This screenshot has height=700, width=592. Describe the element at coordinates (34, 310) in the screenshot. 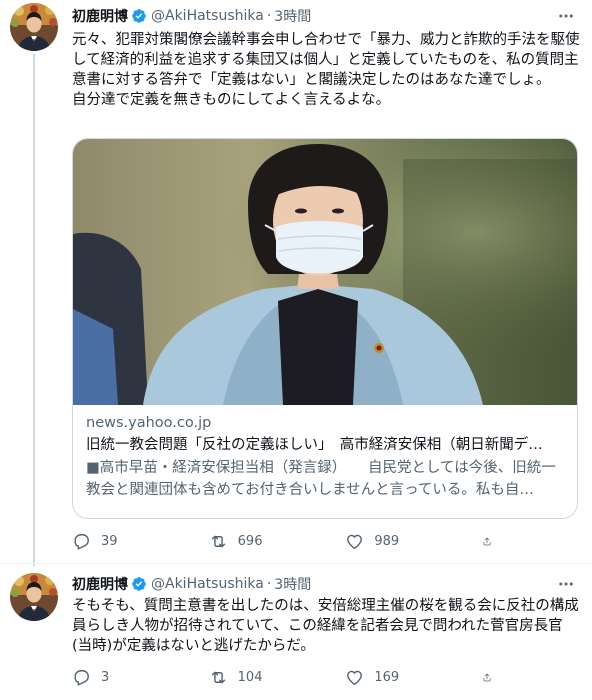

I see `thread-line` at that location.